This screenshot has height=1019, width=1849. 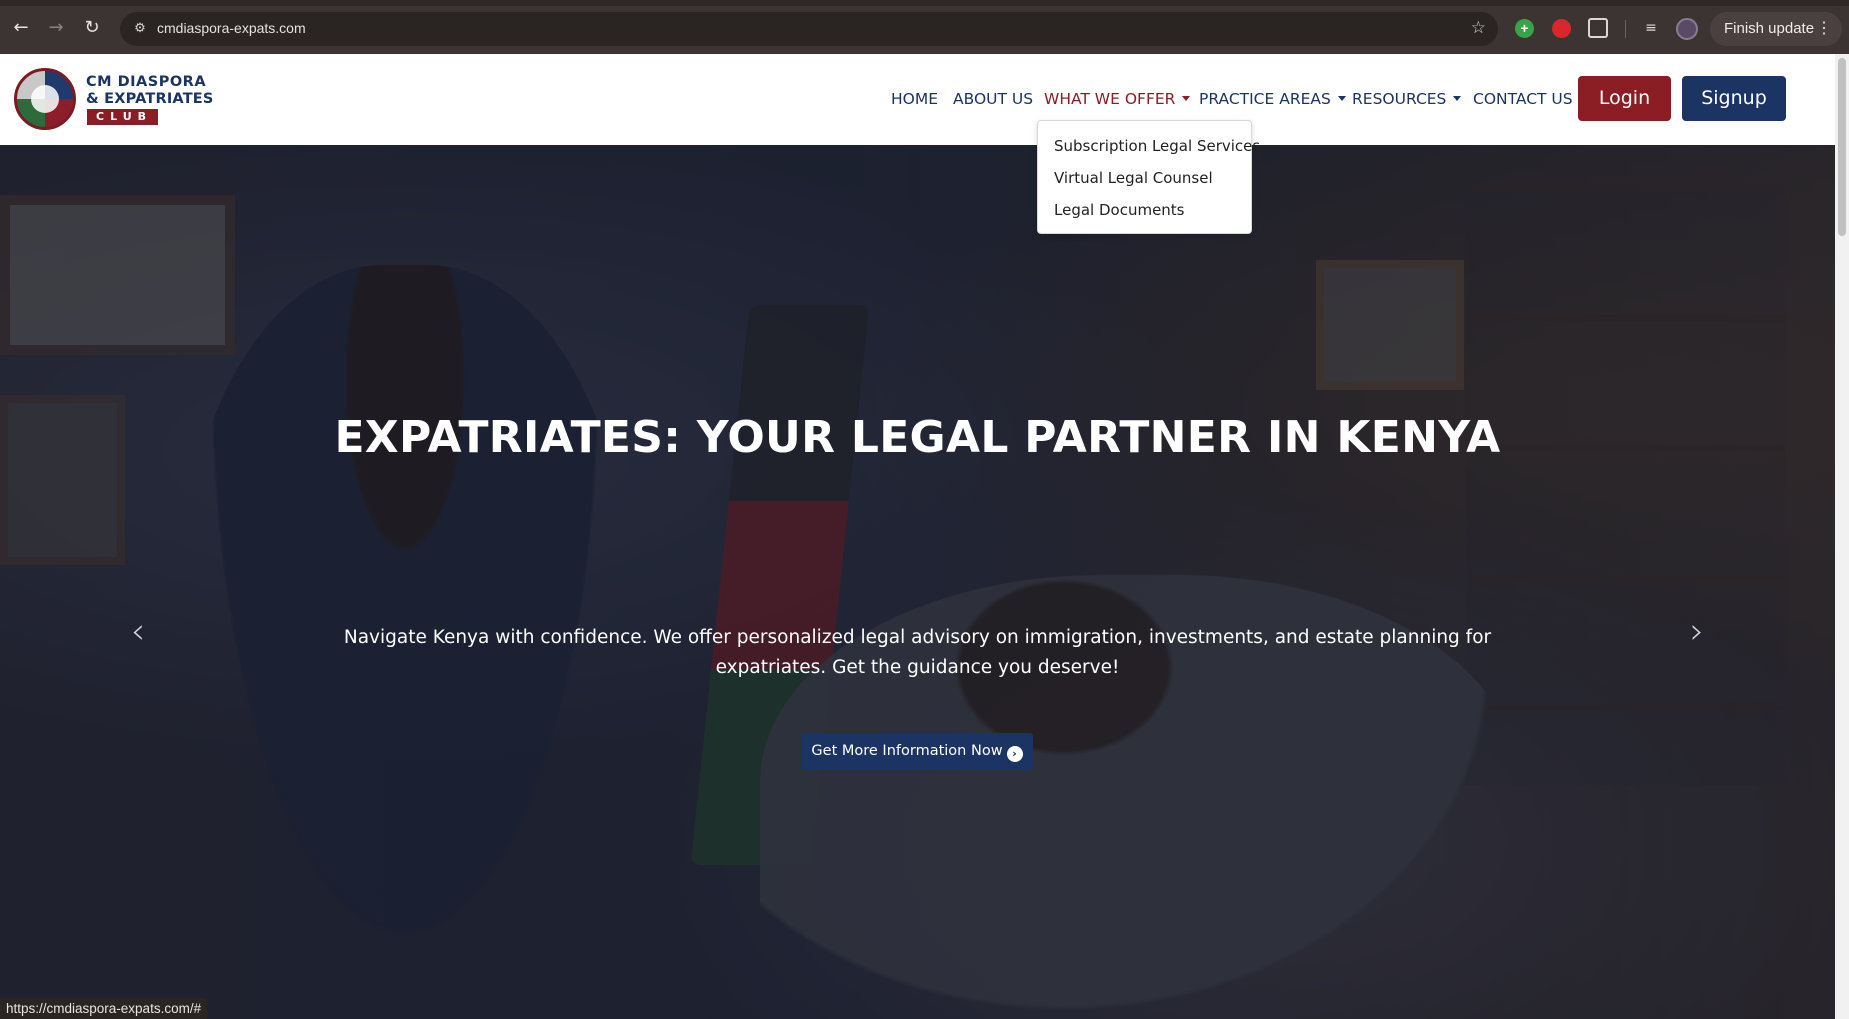 What do you see at coordinates (1523, 102) in the screenshot?
I see `nav-contact-us: CONTACT US` at bounding box center [1523, 102].